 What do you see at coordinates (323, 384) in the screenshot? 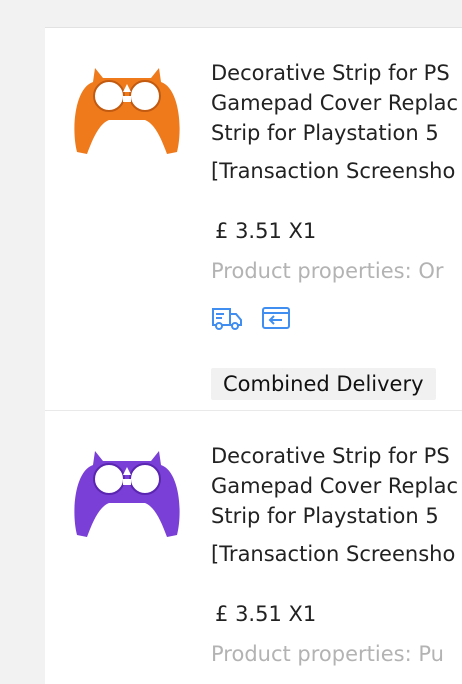
I see `combined-delivery-badge: Combined Delivery` at bounding box center [323, 384].